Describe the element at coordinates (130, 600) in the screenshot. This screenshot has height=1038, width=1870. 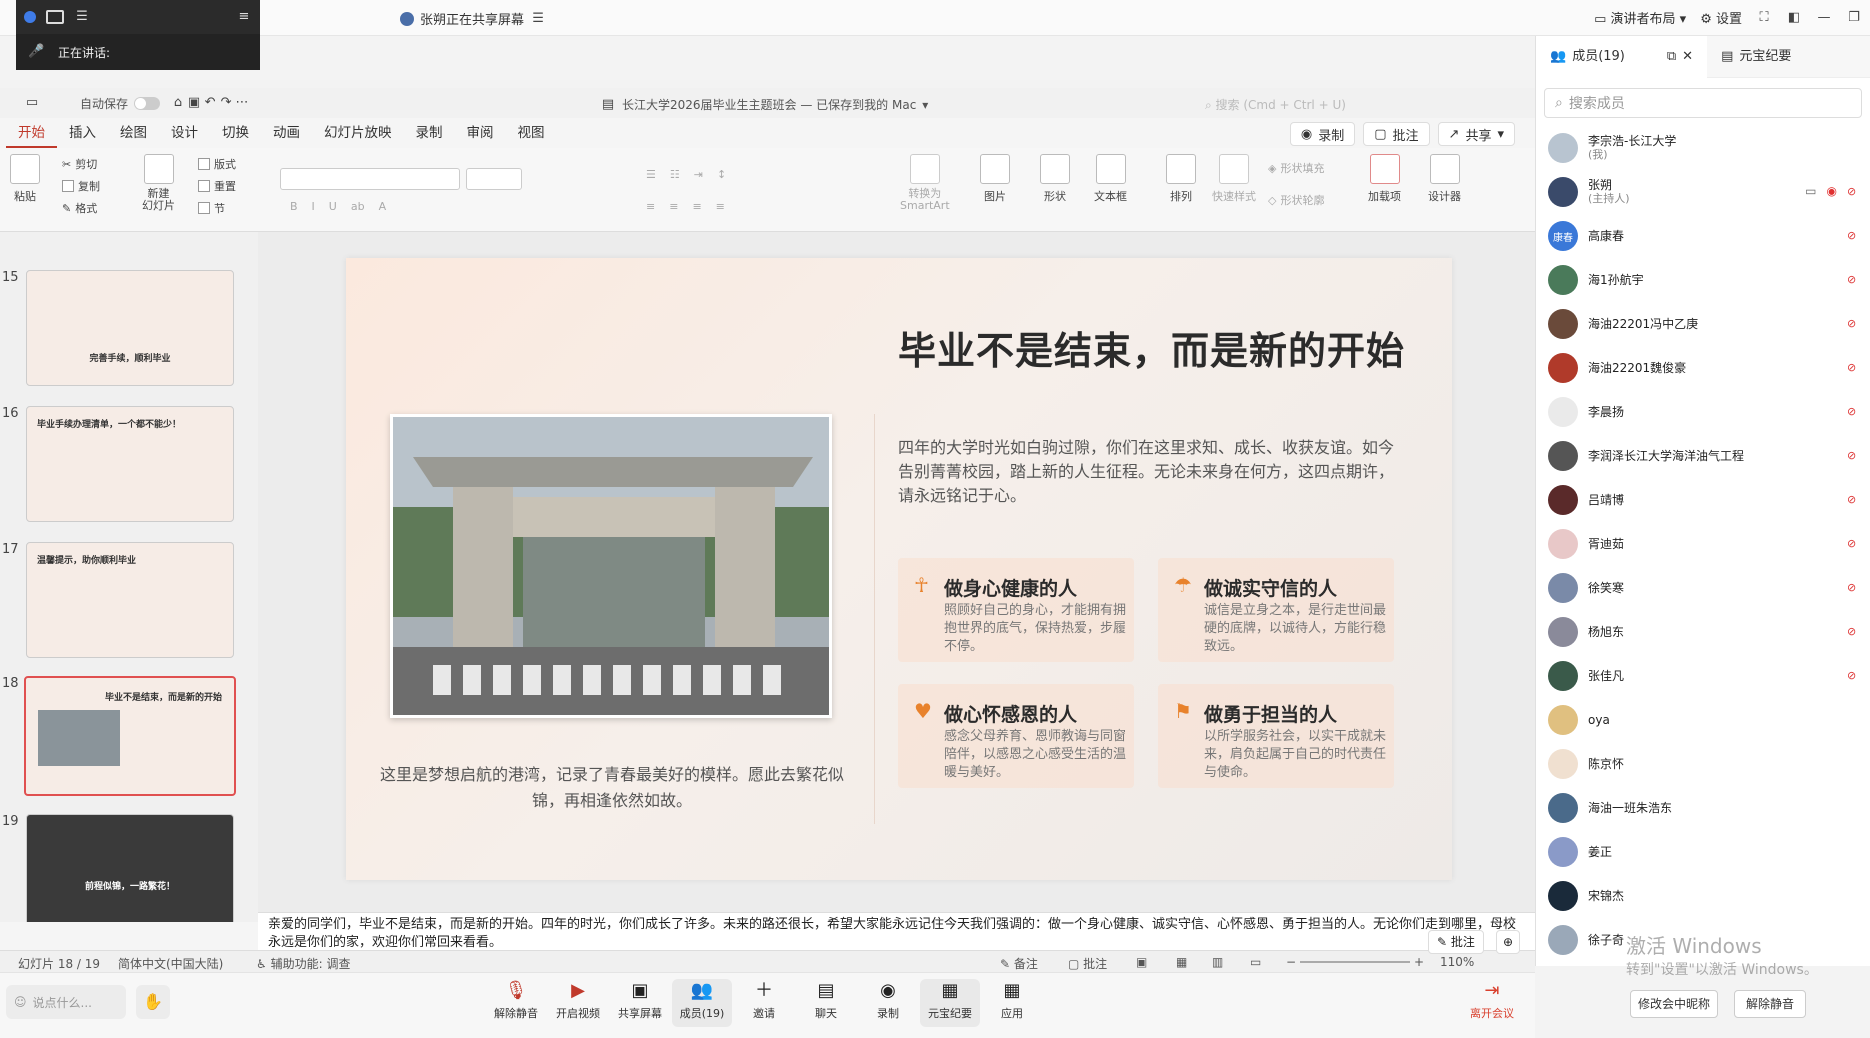
I see `slide-thumbnail: 温馨提示，助你顺利毕业` at that location.